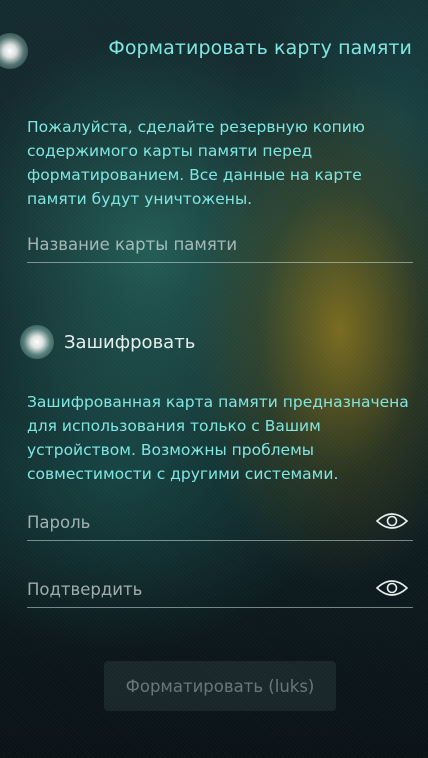  Describe the element at coordinates (220, 686) in the screenshot. I see `format-button: Форматировать (luks)` at that location.